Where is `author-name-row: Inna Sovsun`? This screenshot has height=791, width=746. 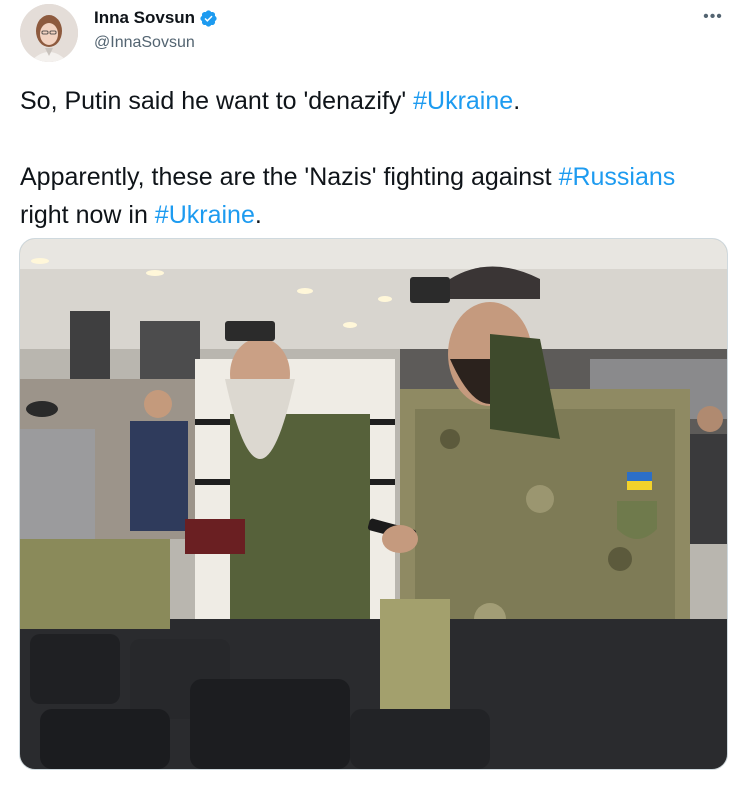
author-name-row: Inna Sovsun is located at coordinates (156, 18).